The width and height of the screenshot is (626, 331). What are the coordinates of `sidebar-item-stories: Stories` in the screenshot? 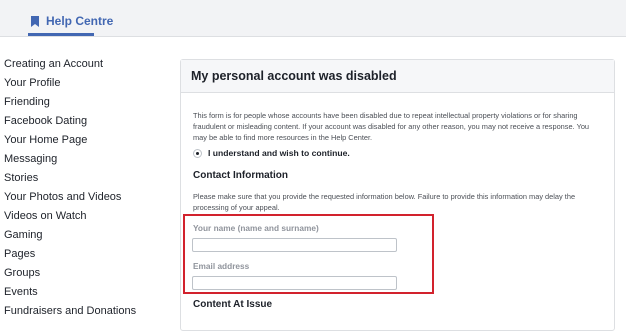 It's located at (91, 178).